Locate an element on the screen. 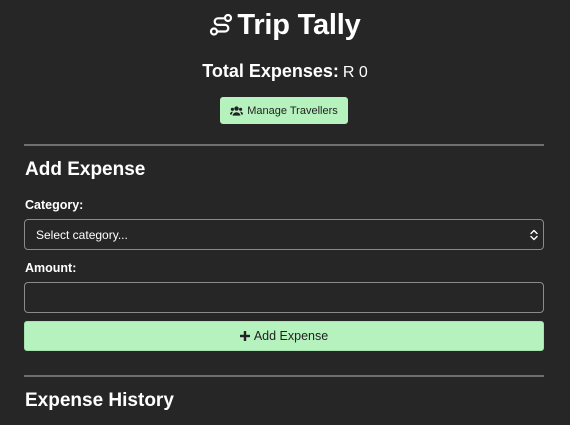 The width and height of the screenshot is (570, 425). amount-label: Amount: is located at coordinates (51, 268).